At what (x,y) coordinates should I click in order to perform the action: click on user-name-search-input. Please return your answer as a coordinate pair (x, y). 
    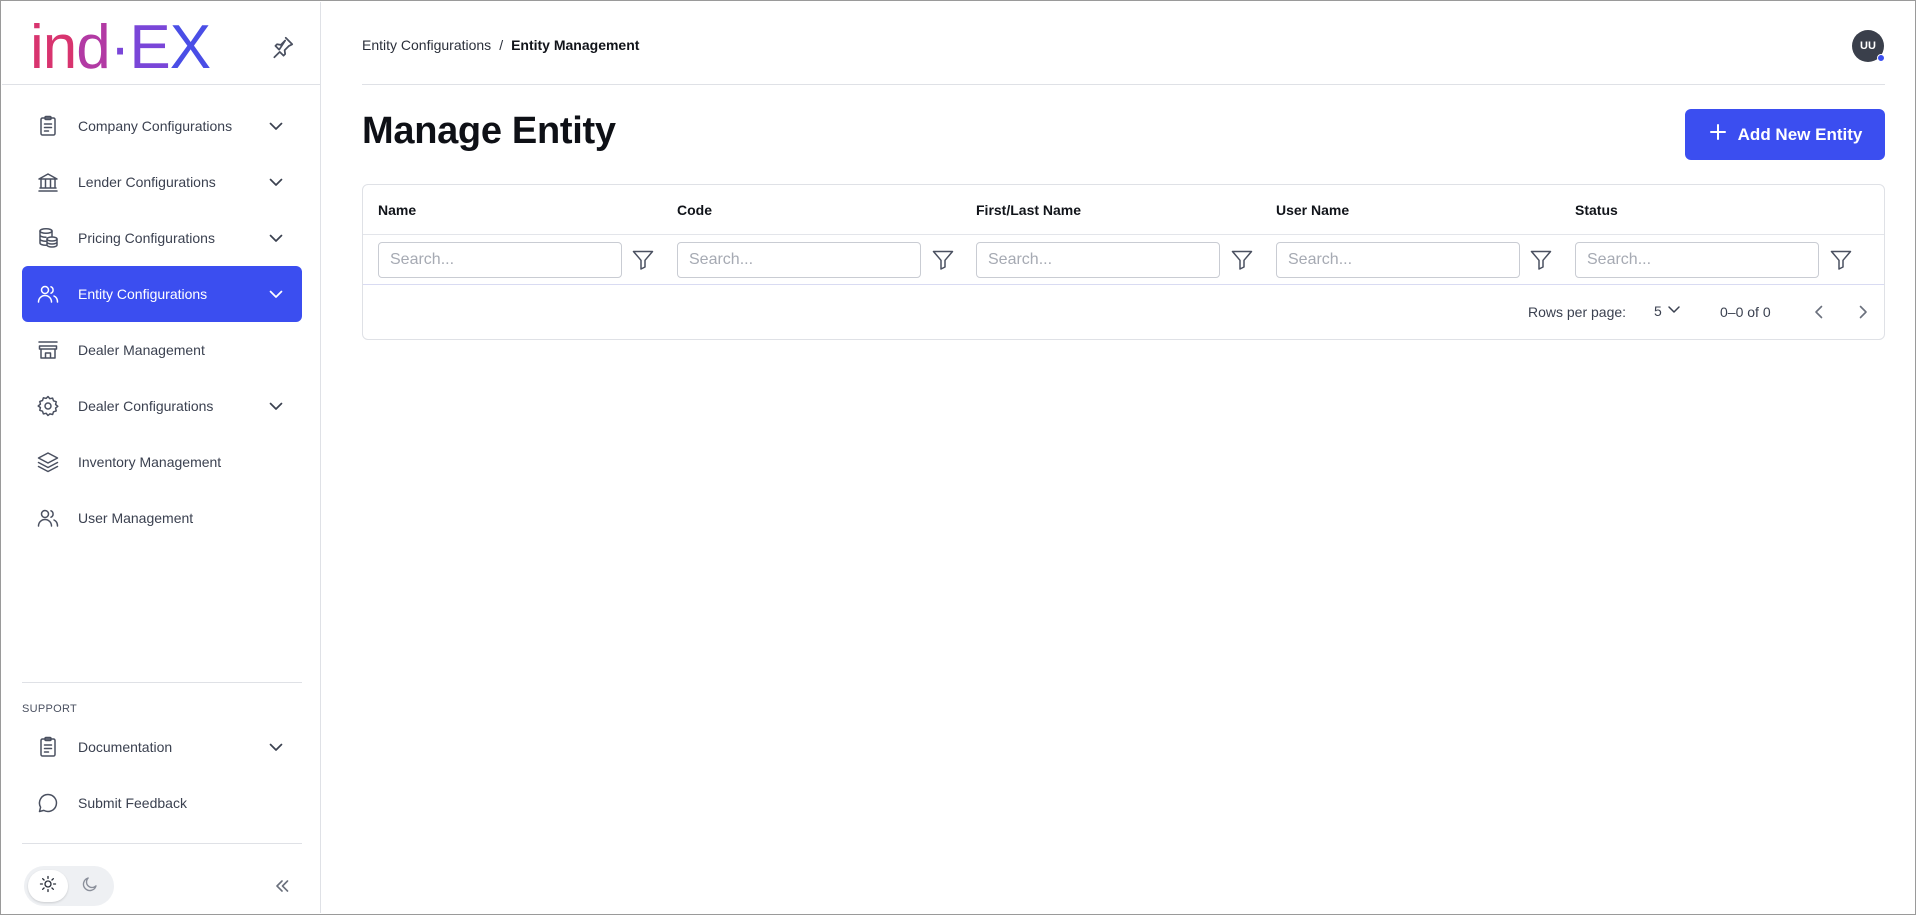
    Looking at the image, I should click on (1398, 260).